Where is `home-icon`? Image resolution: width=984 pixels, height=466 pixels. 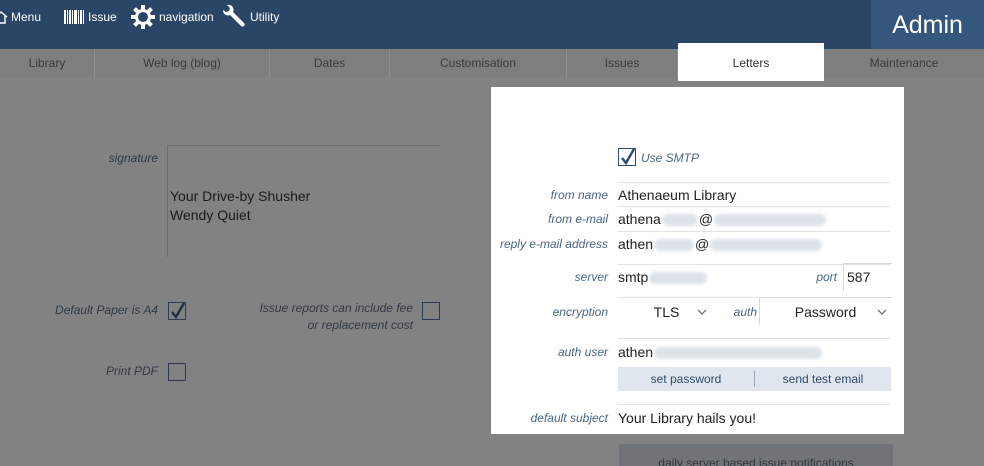
home-icon is located at coordinates (4, 17).